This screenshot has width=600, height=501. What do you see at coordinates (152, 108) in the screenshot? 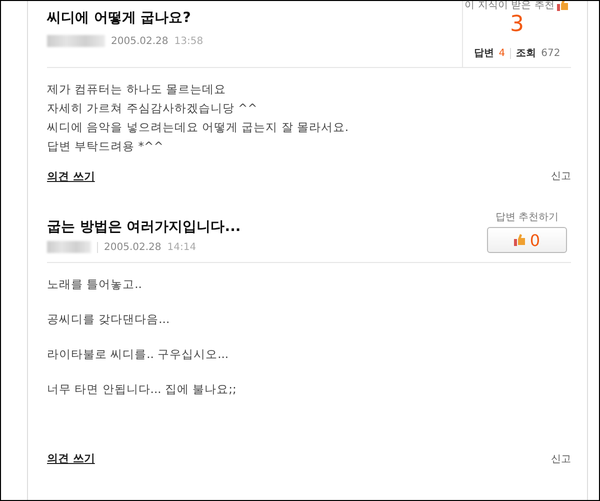
I see `question-text-line: 자세히 가르쳐 주심감사하겠습니당 ^^` at bounding box center [152, 108].